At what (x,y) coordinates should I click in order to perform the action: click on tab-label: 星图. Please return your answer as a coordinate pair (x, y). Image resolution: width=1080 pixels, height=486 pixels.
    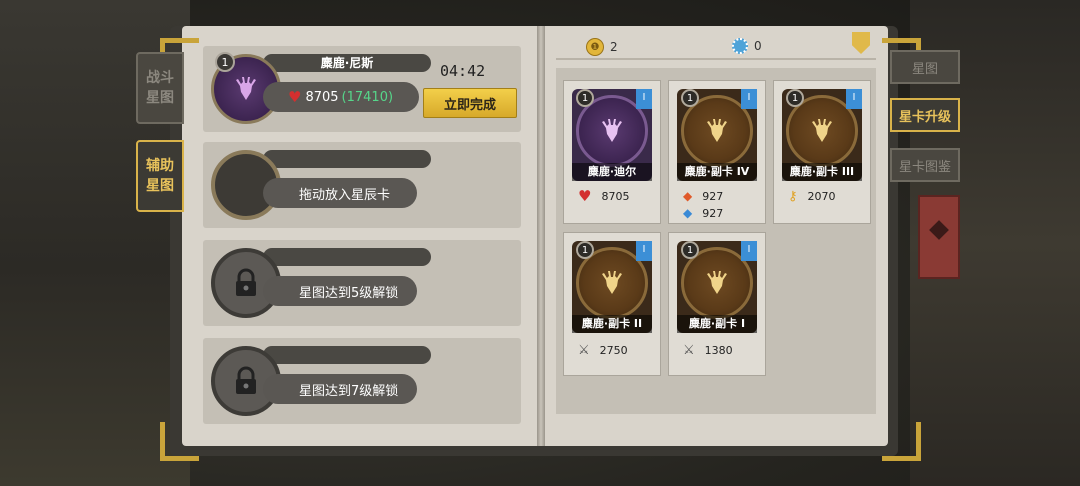
    Looking at the image, I should click on (924, 69).